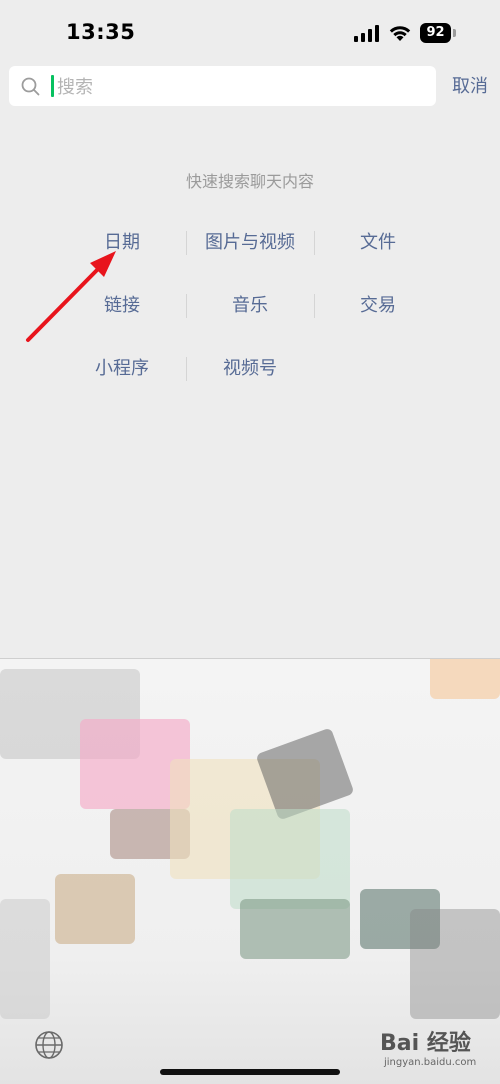 The height and width of the screenshot is (1084, 500). What do you see at coordinates (425, 1043) in the screenshot?
I see `watermark-brand: Bai 经验` at bounding box center [425, 1043].